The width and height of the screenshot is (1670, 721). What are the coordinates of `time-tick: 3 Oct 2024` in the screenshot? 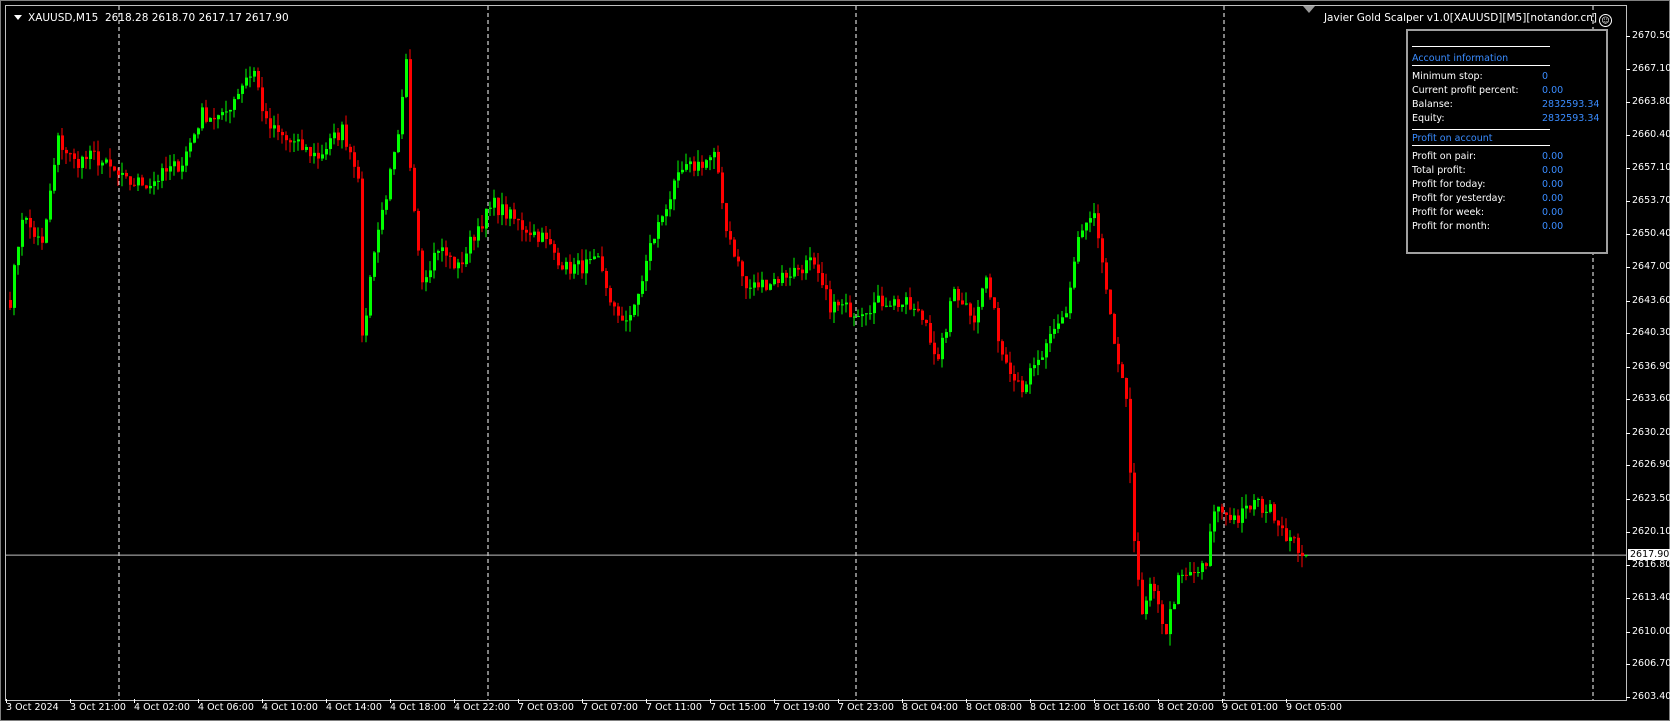 It's located at (32, 706).